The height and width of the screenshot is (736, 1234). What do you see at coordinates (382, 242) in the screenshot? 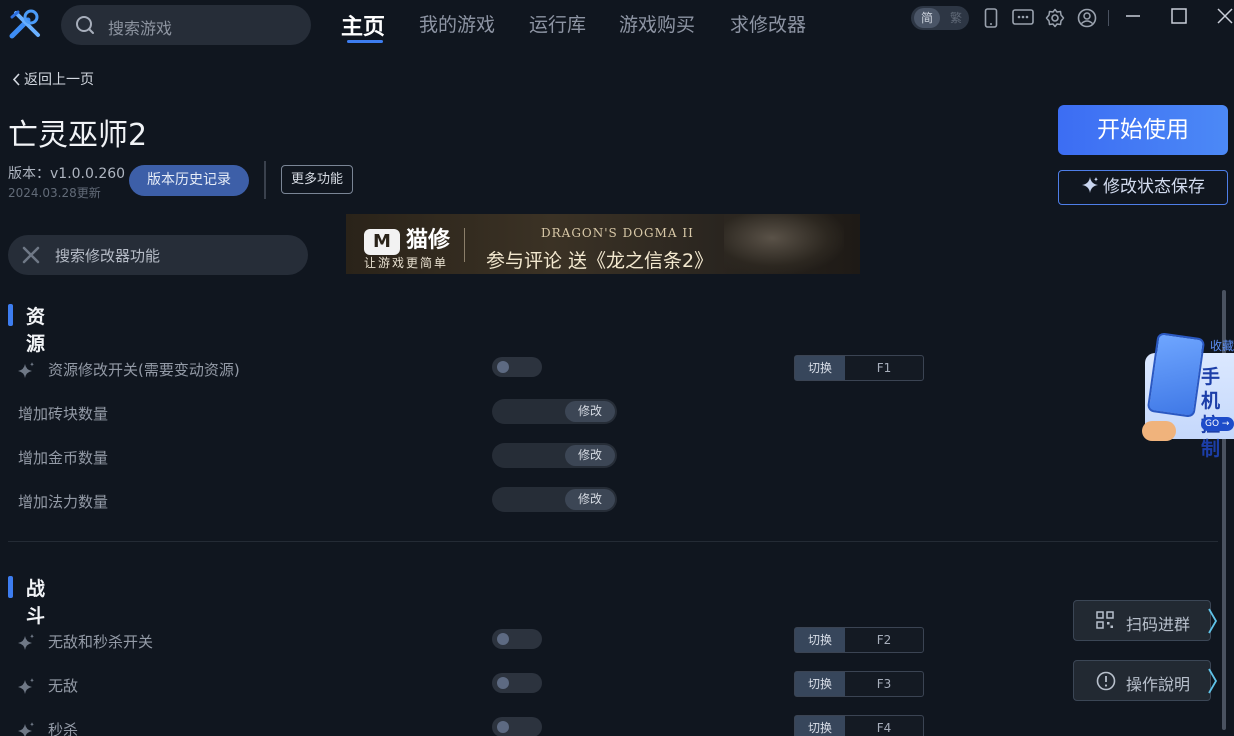
I see `banner-logo-icon: M` at bounding box center [382, 242].